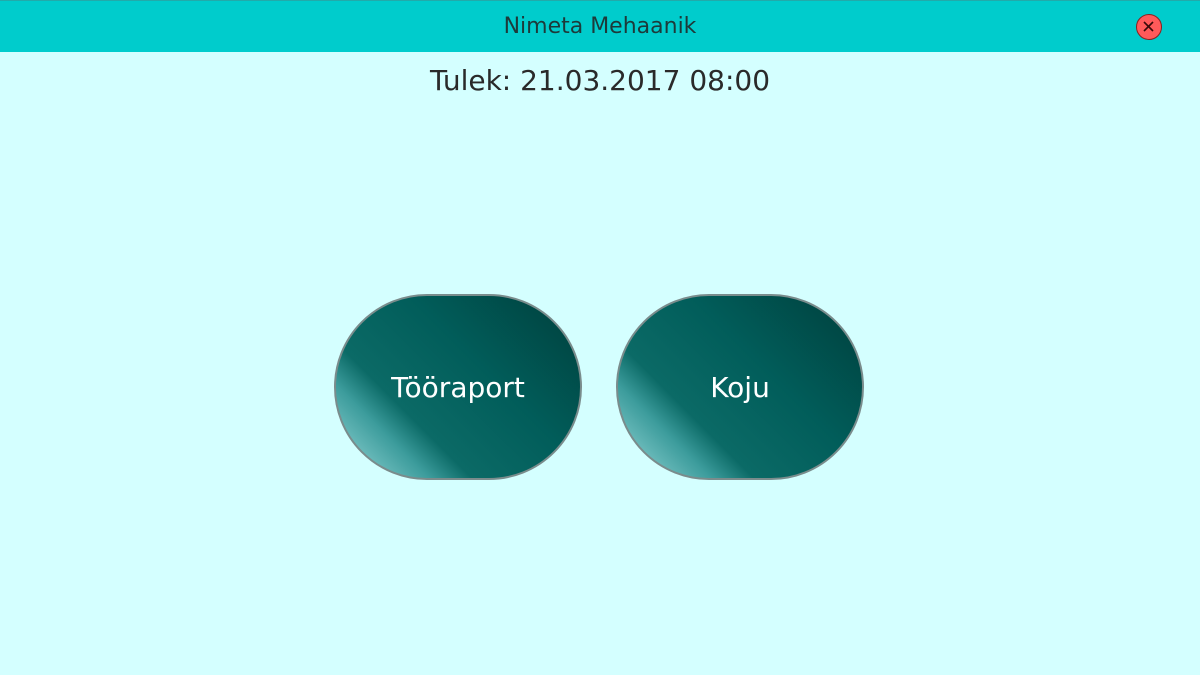 The image size is (1200, 675). I want to click on go-home-button: Koju, so click(740, 387).